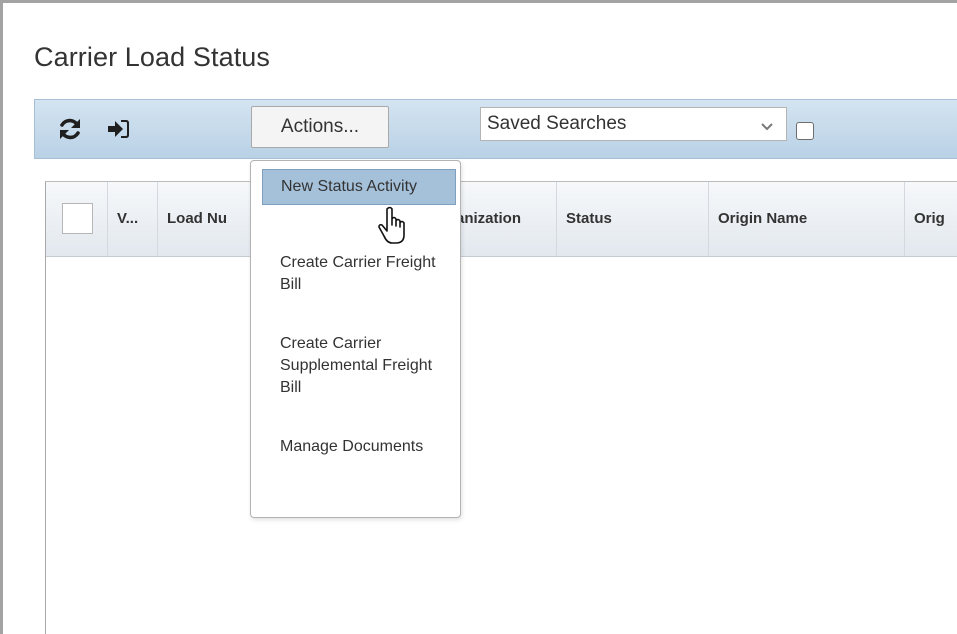 This screenshot has height=634, width=957. I want to click on select-all-checkbox, so click(77, 218).